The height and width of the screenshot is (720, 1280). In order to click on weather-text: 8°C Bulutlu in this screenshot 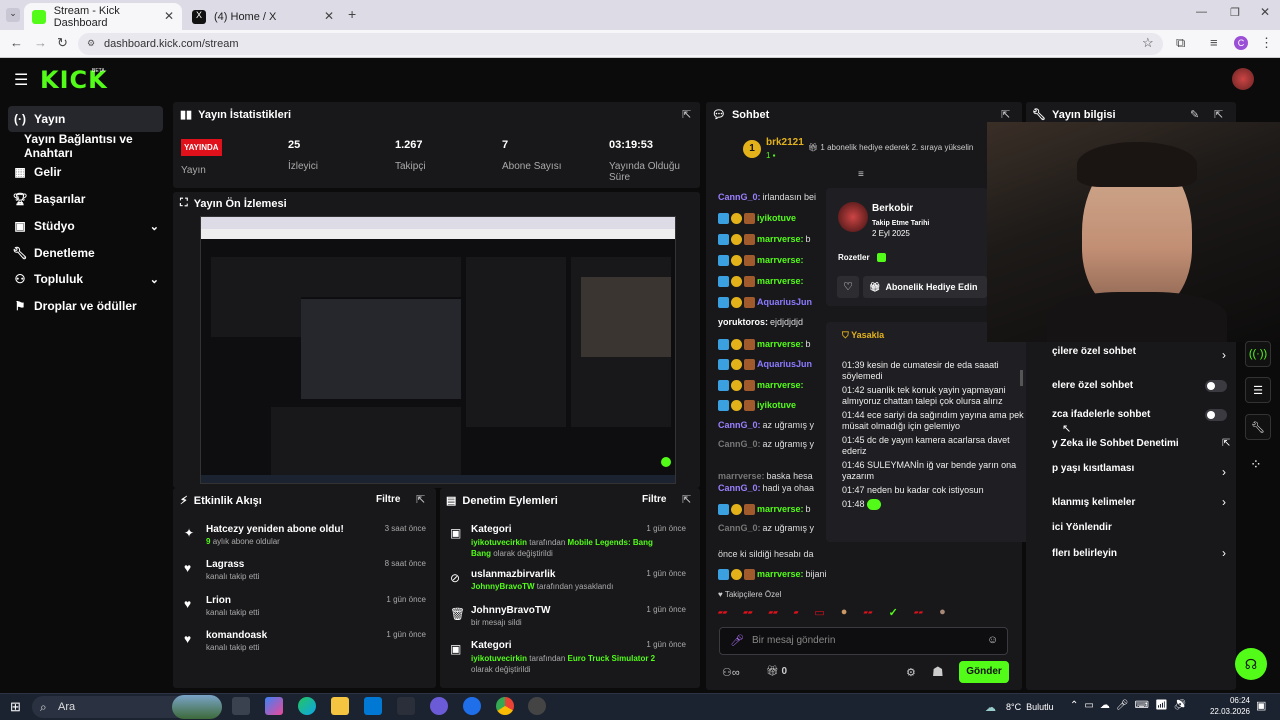, I will do `click(1030, 707)`.